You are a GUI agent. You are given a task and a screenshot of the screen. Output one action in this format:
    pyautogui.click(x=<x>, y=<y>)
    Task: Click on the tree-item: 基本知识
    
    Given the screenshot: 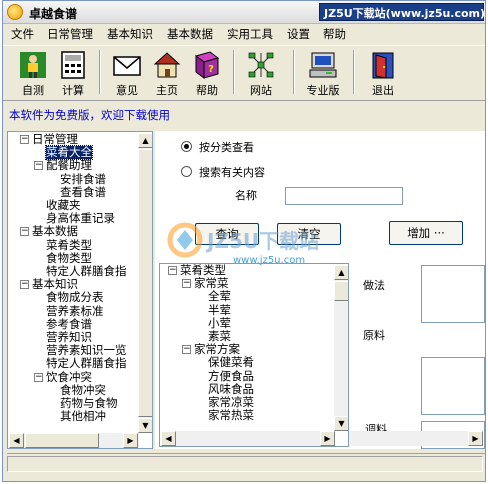 What is the action you would take?
    pyautogui.click(x=55, y=284)
    